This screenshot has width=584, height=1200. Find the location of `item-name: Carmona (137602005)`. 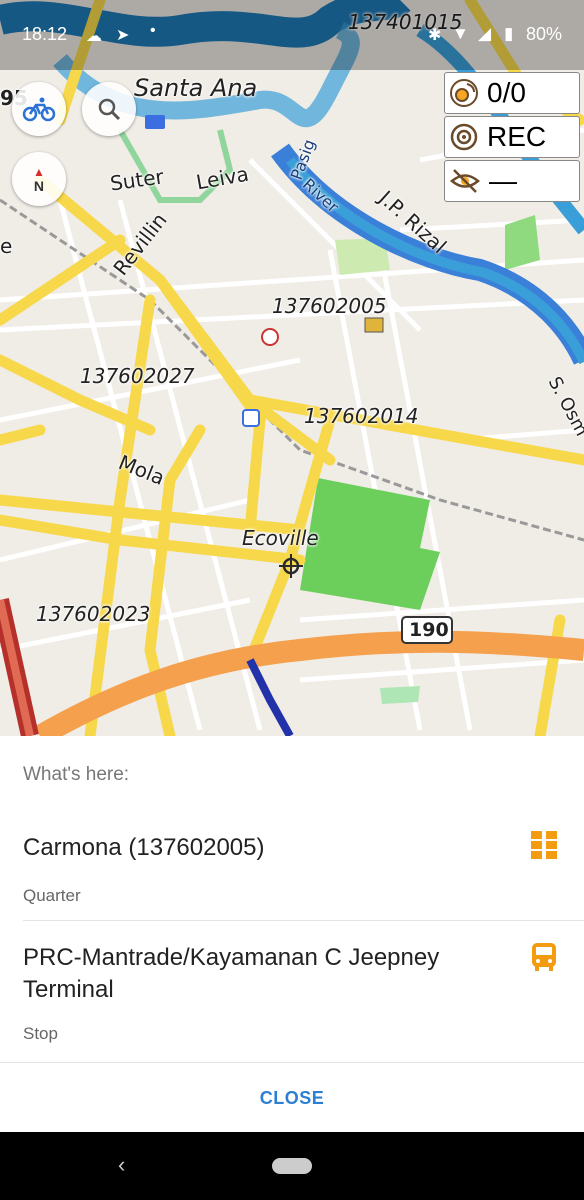

item-name: Carmona (137602005) is located at coordinates (144, 847).